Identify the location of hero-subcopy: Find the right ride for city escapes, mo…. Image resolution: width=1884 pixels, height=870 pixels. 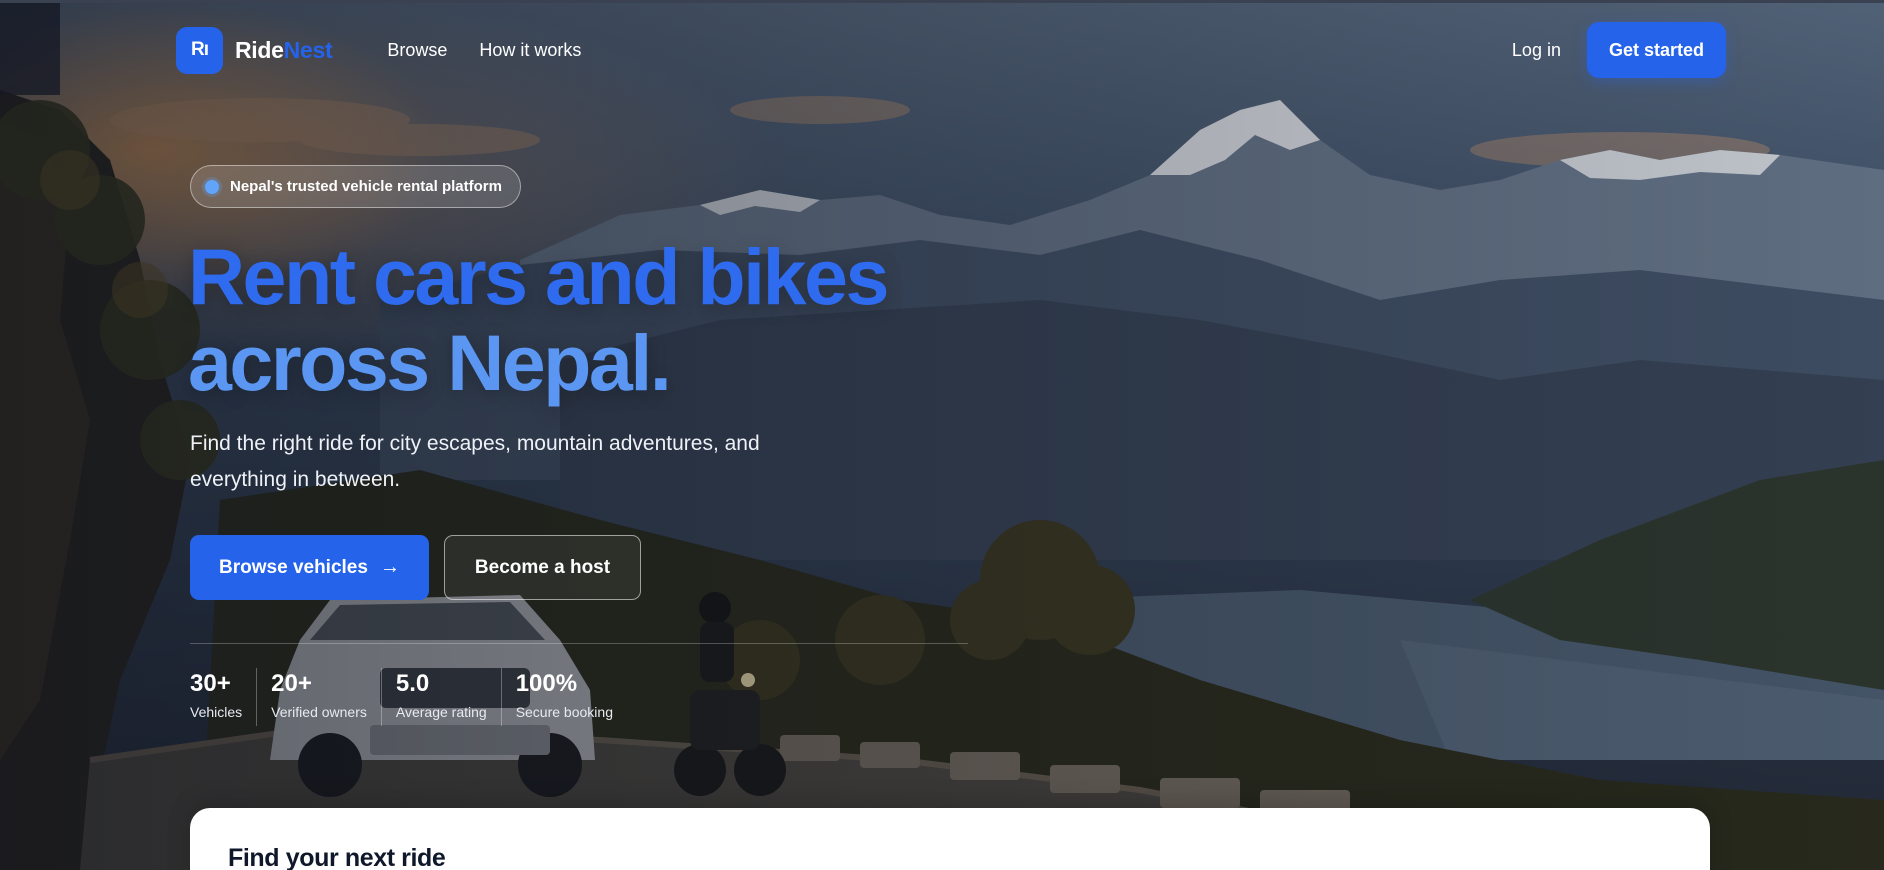
(475, 461).